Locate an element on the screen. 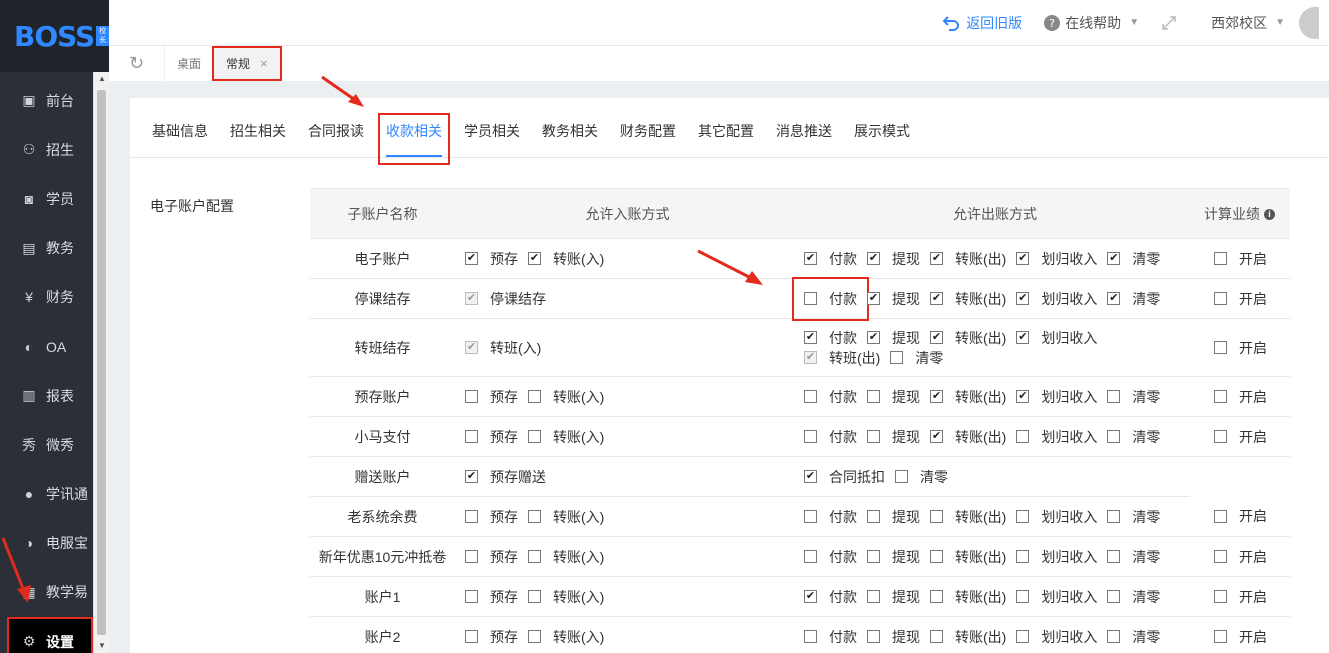  sidebar-item-4: ¥ 财务 is located at coordinates (46, 297).